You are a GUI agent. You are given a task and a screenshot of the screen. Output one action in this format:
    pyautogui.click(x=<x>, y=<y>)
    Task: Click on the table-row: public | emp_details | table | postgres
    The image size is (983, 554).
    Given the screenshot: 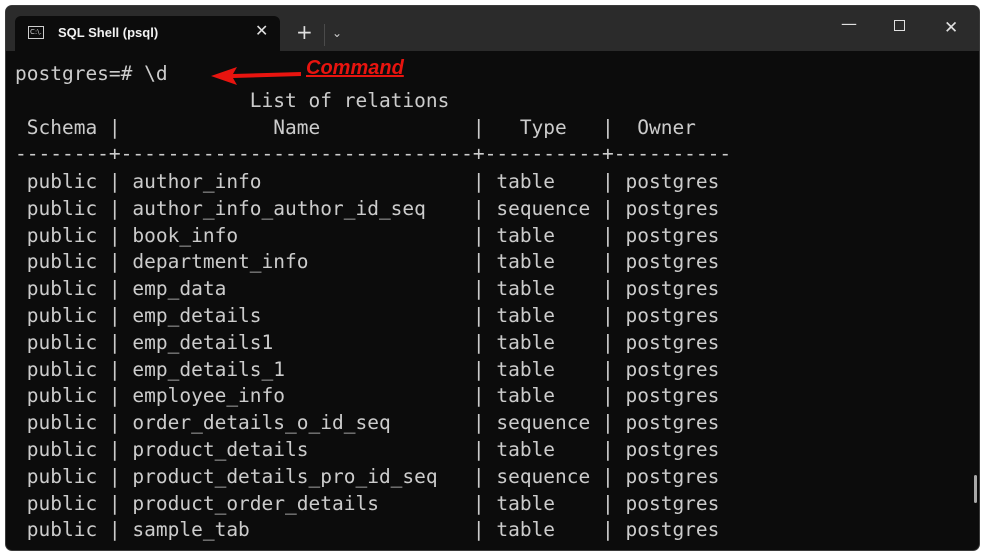 What is the action you would take?
    pyautogui.click(x=367, y=315)
    